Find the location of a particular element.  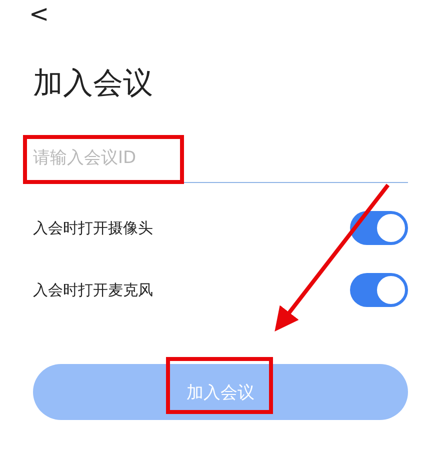

option-label: 入会时打开麦克风 is located at coordinates (93, 290).